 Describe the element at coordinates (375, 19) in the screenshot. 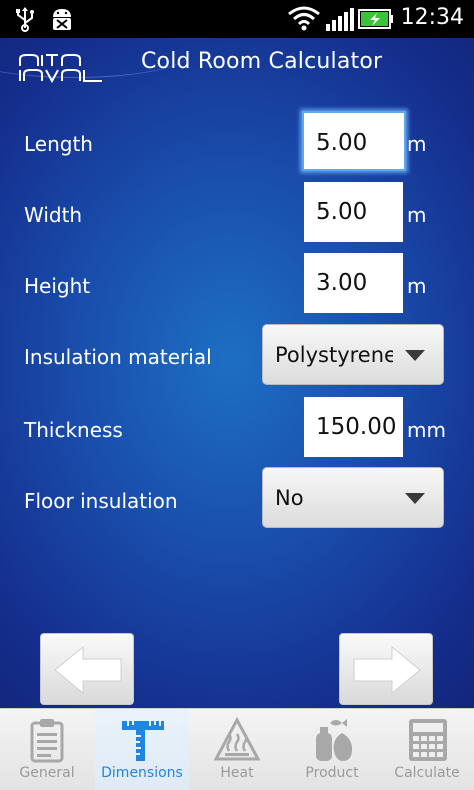

I see `battery-charging-icon` at that location.